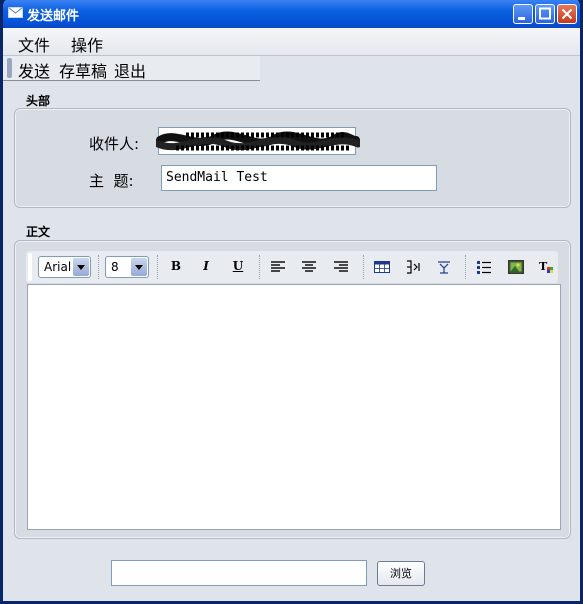  I want to click on attachment-path-input, so click(239, 573).